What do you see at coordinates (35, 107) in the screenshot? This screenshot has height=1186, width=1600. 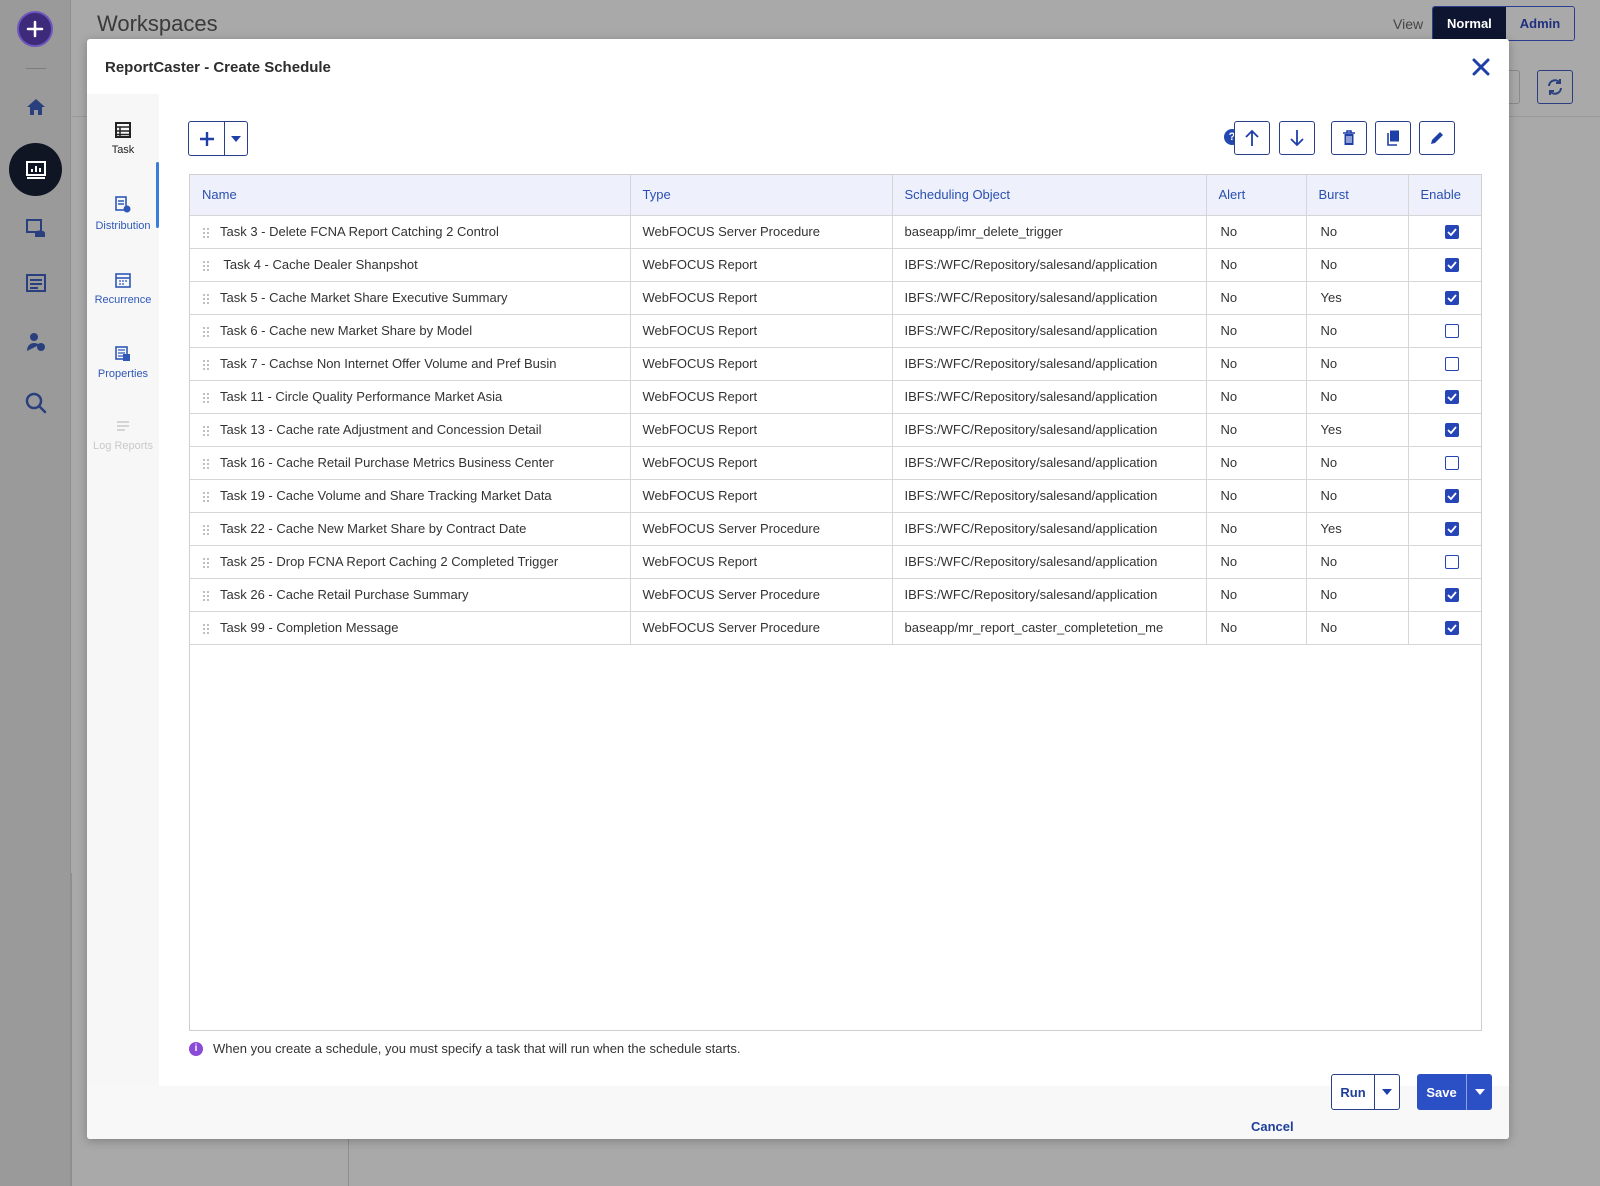 I see `rail-home` at bounding box center [35, 107].